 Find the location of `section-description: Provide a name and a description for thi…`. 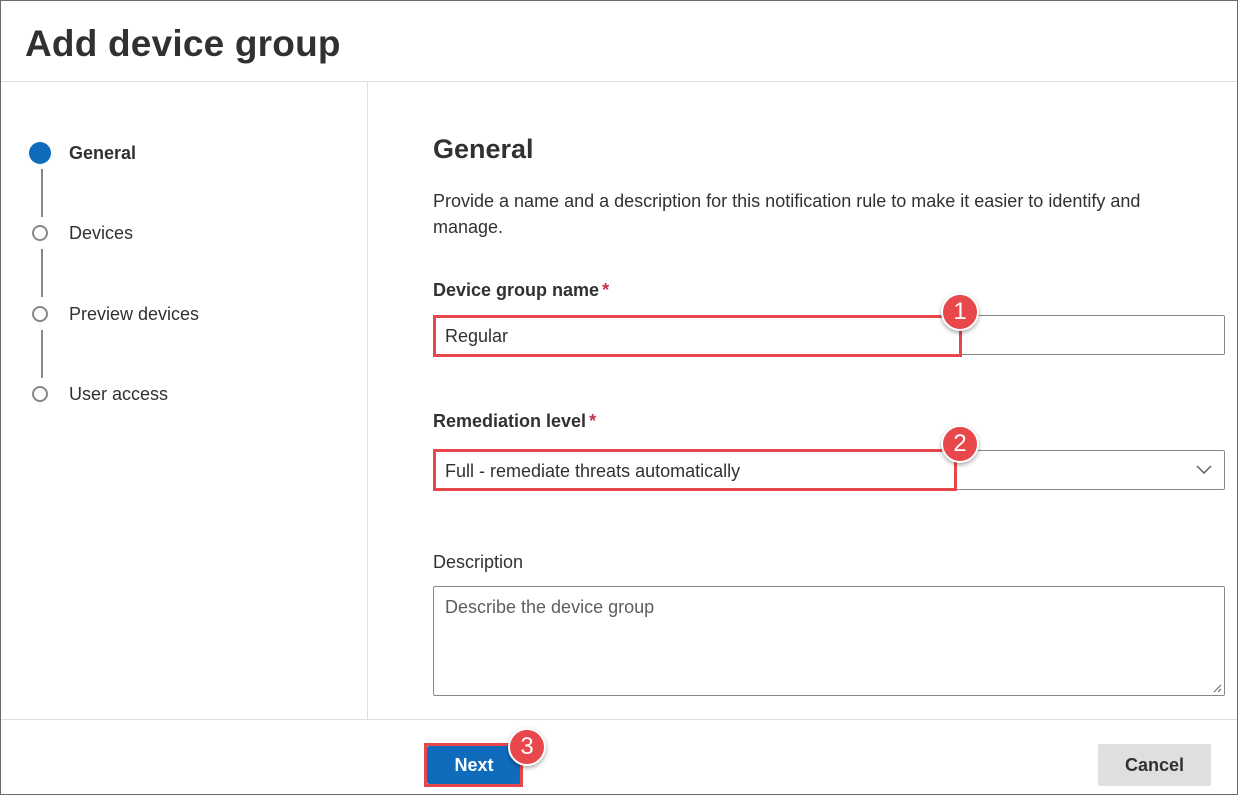

section-description: Provide a name and a description for thi… is located at coordinates (787, 214).